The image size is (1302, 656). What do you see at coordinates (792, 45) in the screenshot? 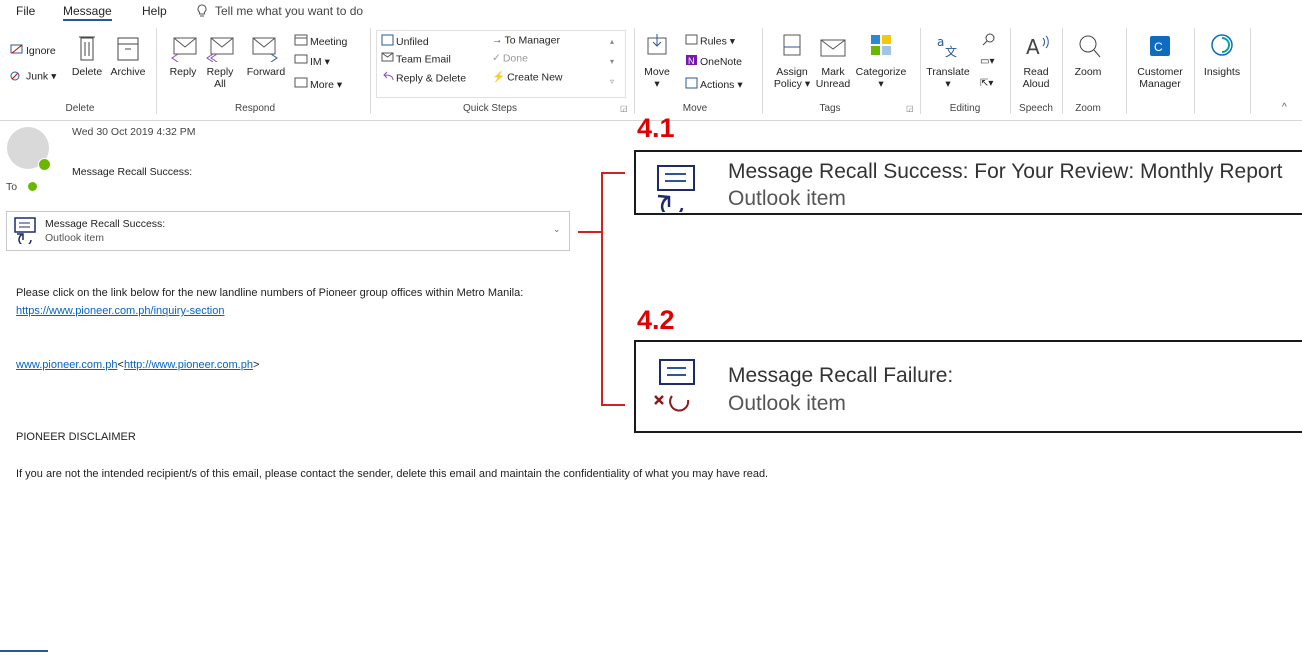
I see `policy-icon` at bounding box center [792, 45].